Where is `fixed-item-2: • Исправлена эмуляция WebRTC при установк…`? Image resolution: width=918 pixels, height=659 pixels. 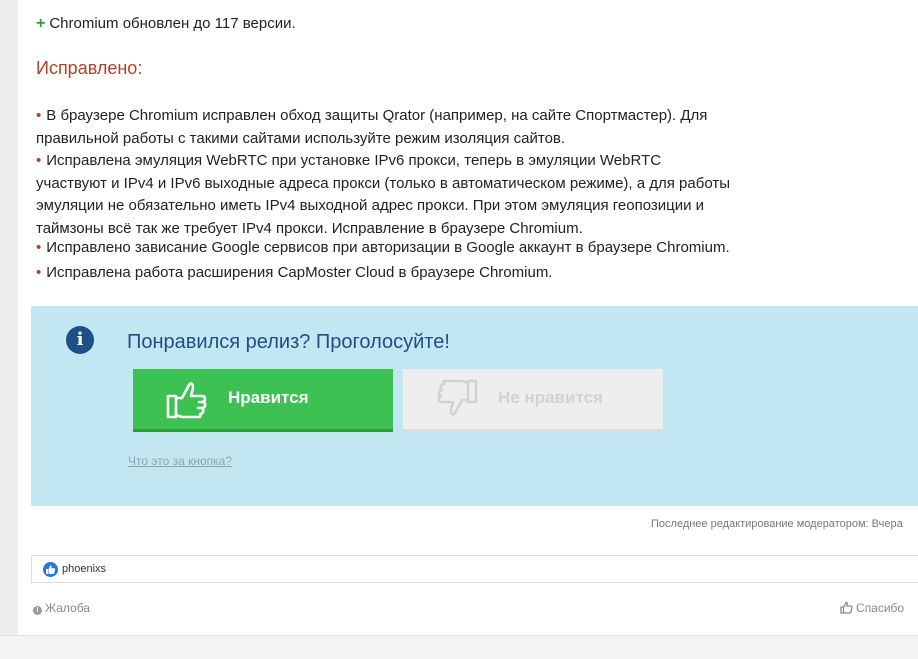
fixed-item-2: • Исправлена эмуляция WebRTC при установк… is located at coordinates (386, 195).